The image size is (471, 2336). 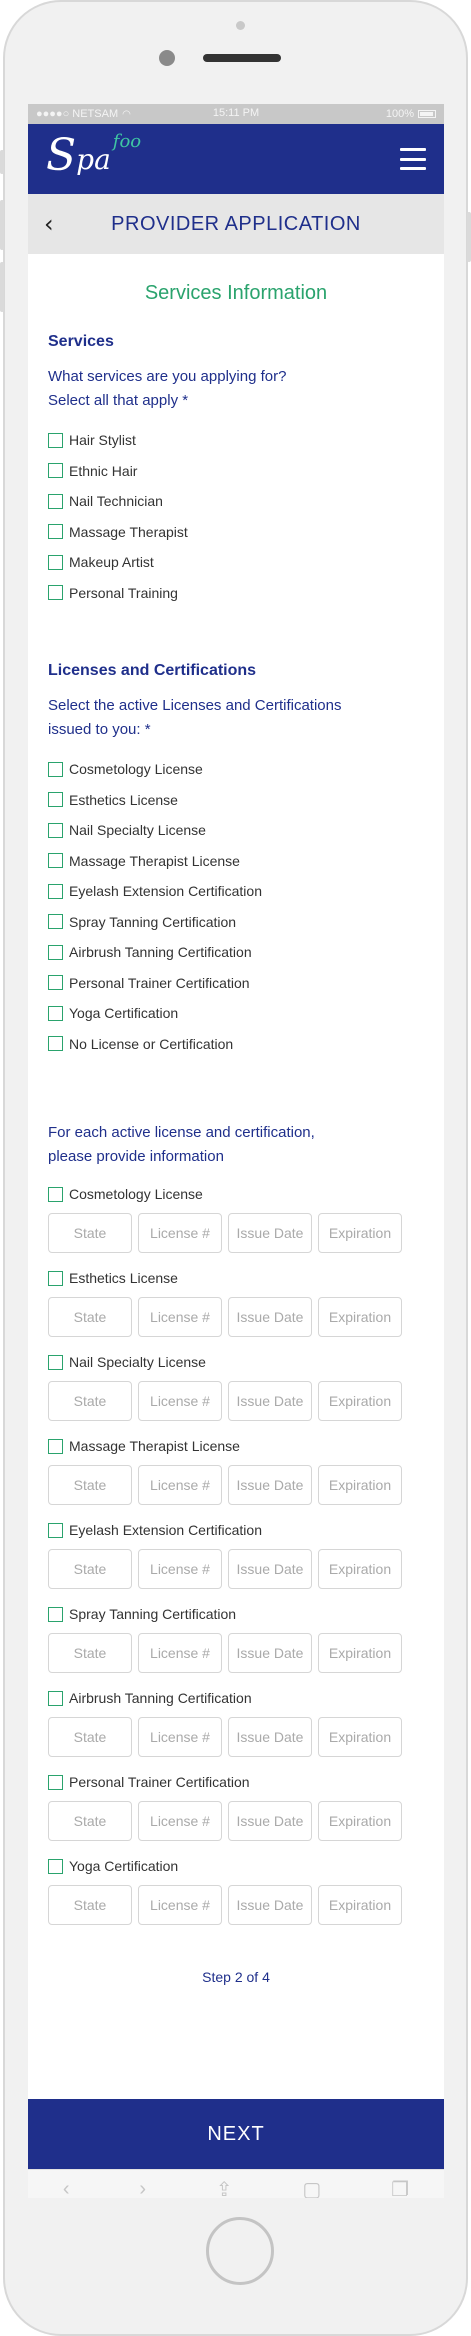 I want to click on next-button: NEXT, so click(x=236, y=2134).